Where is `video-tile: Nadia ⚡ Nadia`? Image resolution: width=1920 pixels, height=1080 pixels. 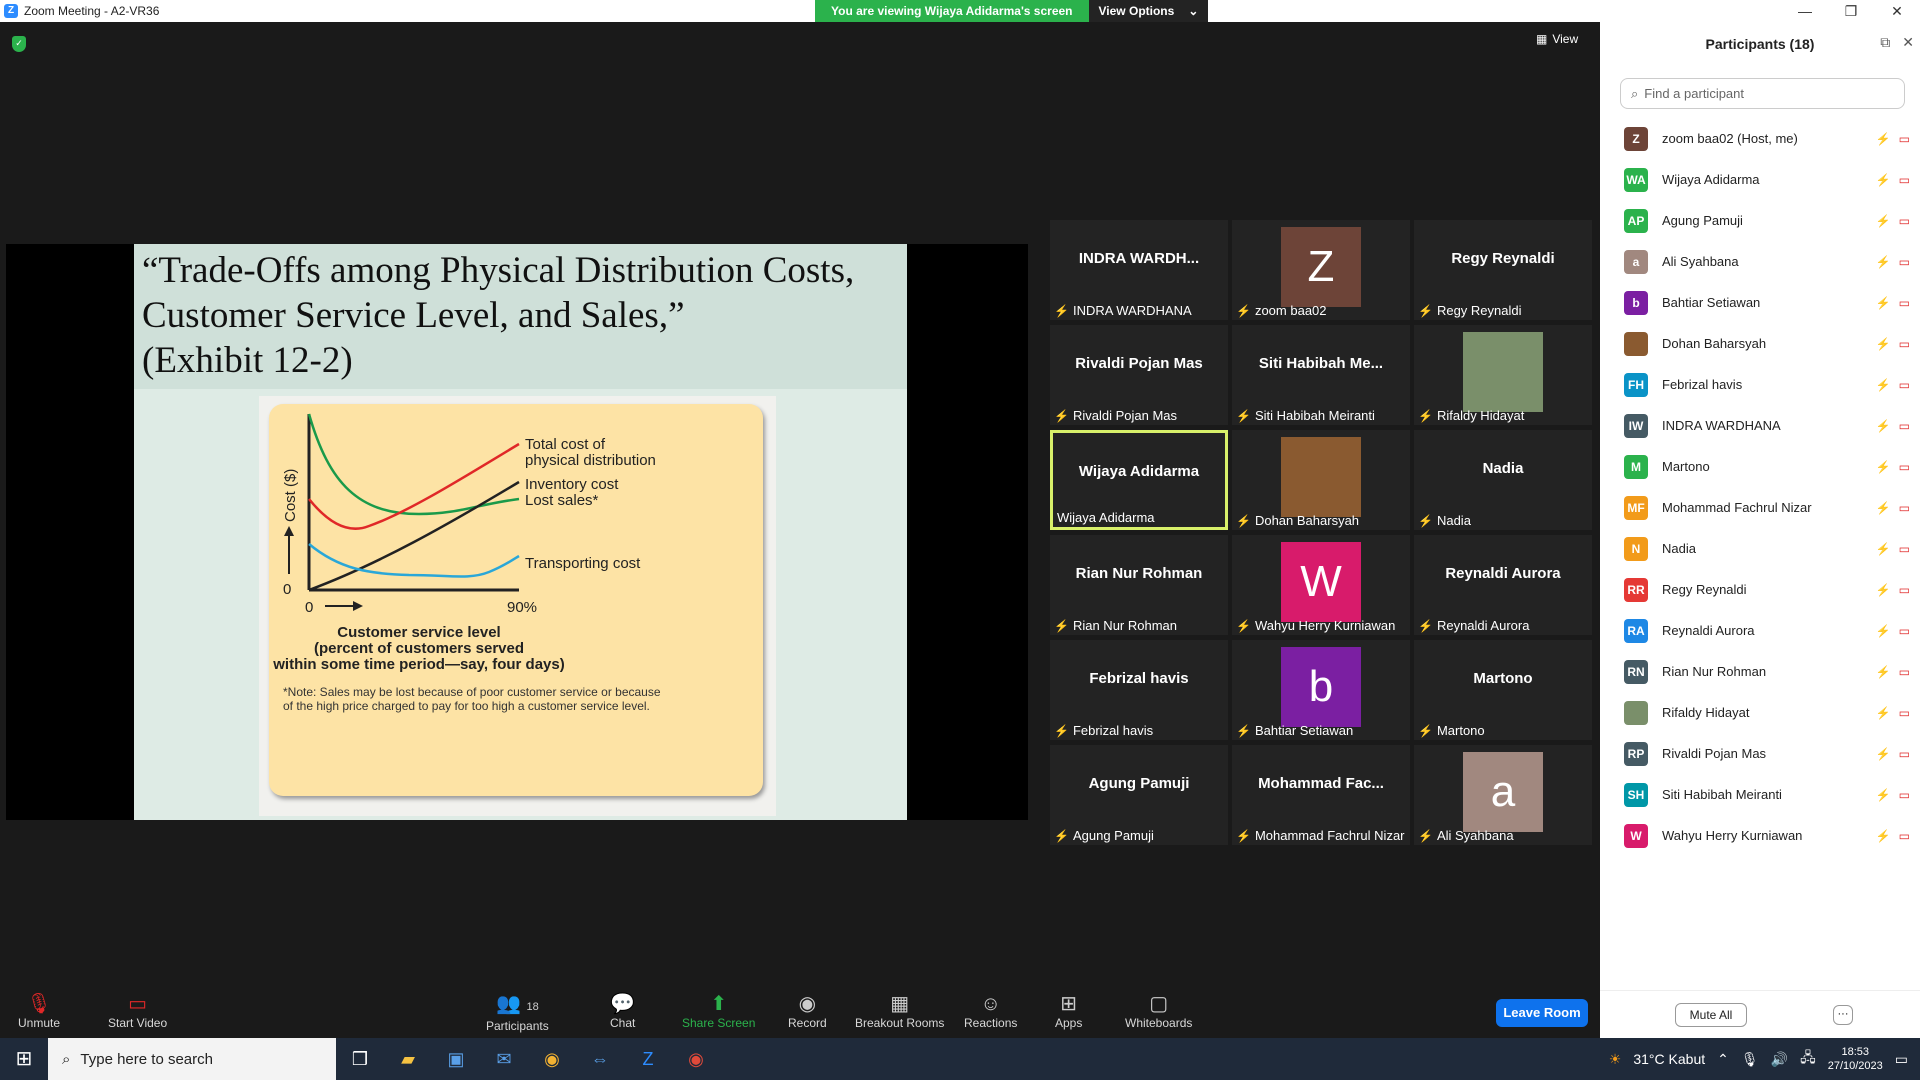
video-tile: Nadia ⚡ Nadia is located at coordinates (1503, 480).